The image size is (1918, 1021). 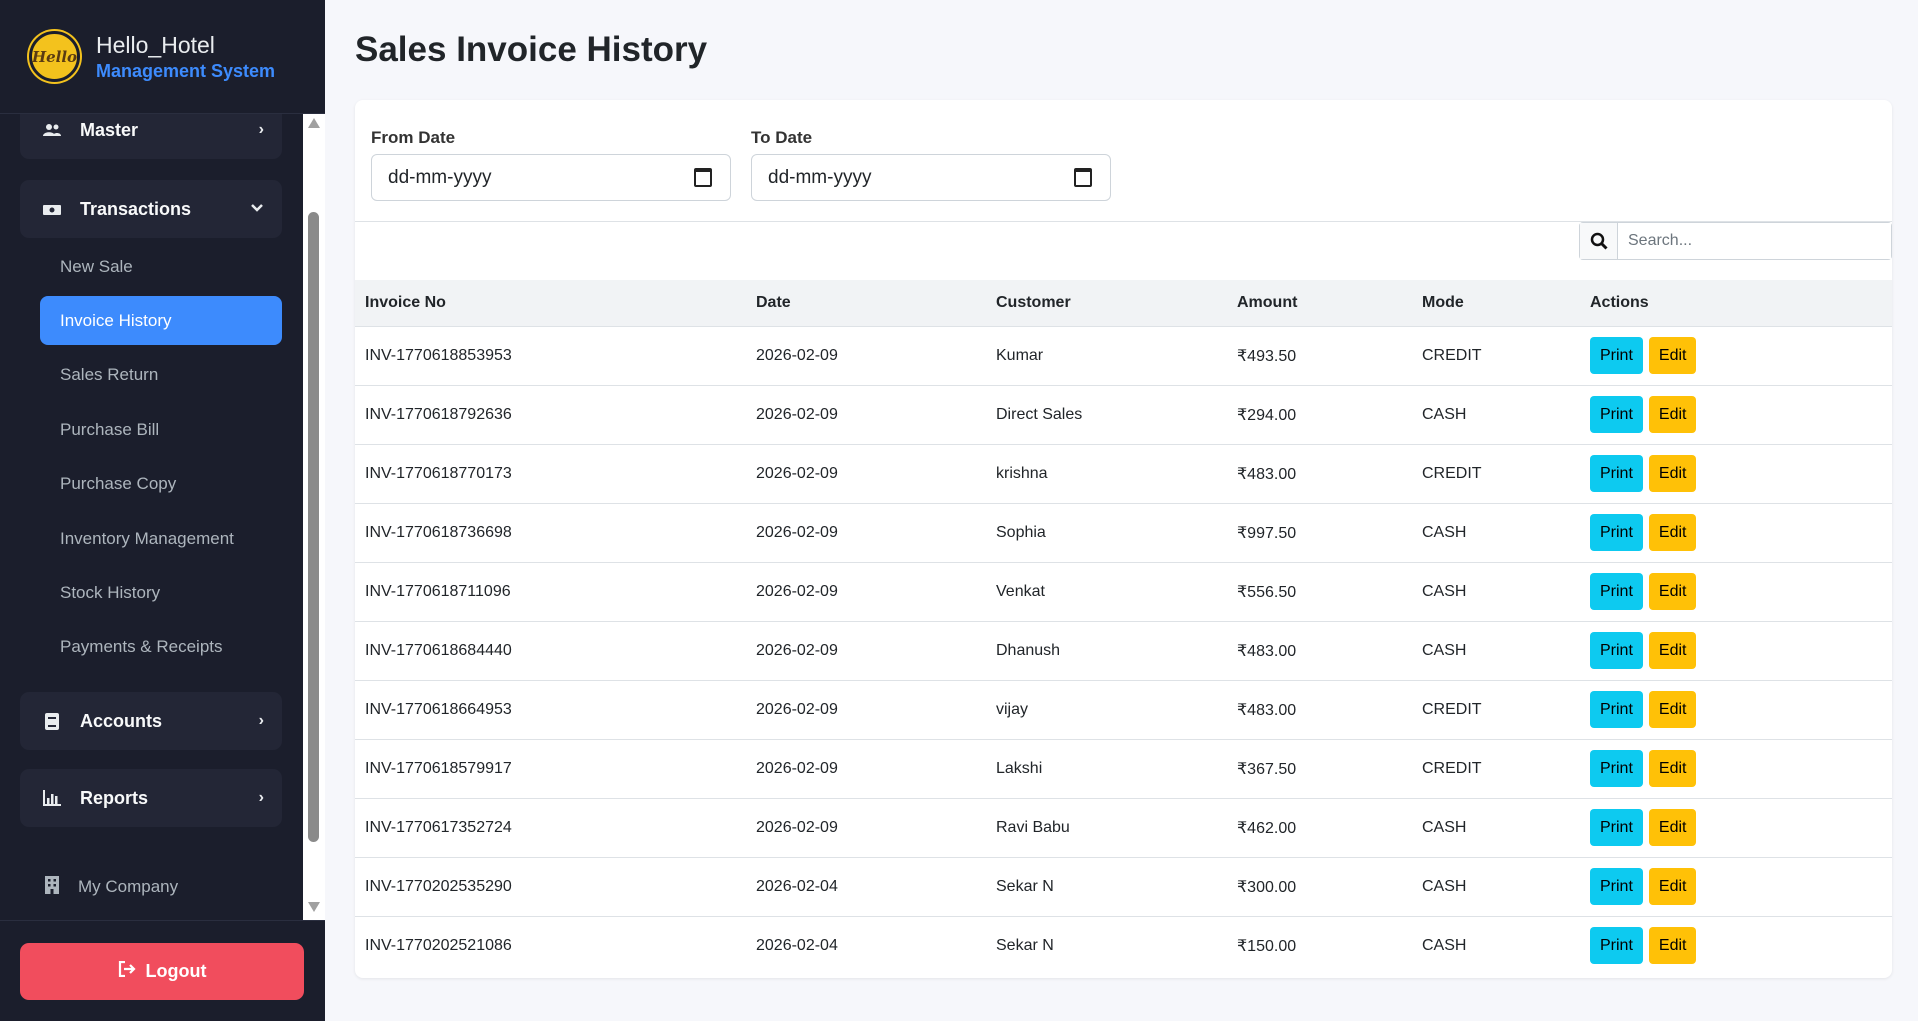 I want to click on scrollbar-thumb, so click(x=313, y=527).